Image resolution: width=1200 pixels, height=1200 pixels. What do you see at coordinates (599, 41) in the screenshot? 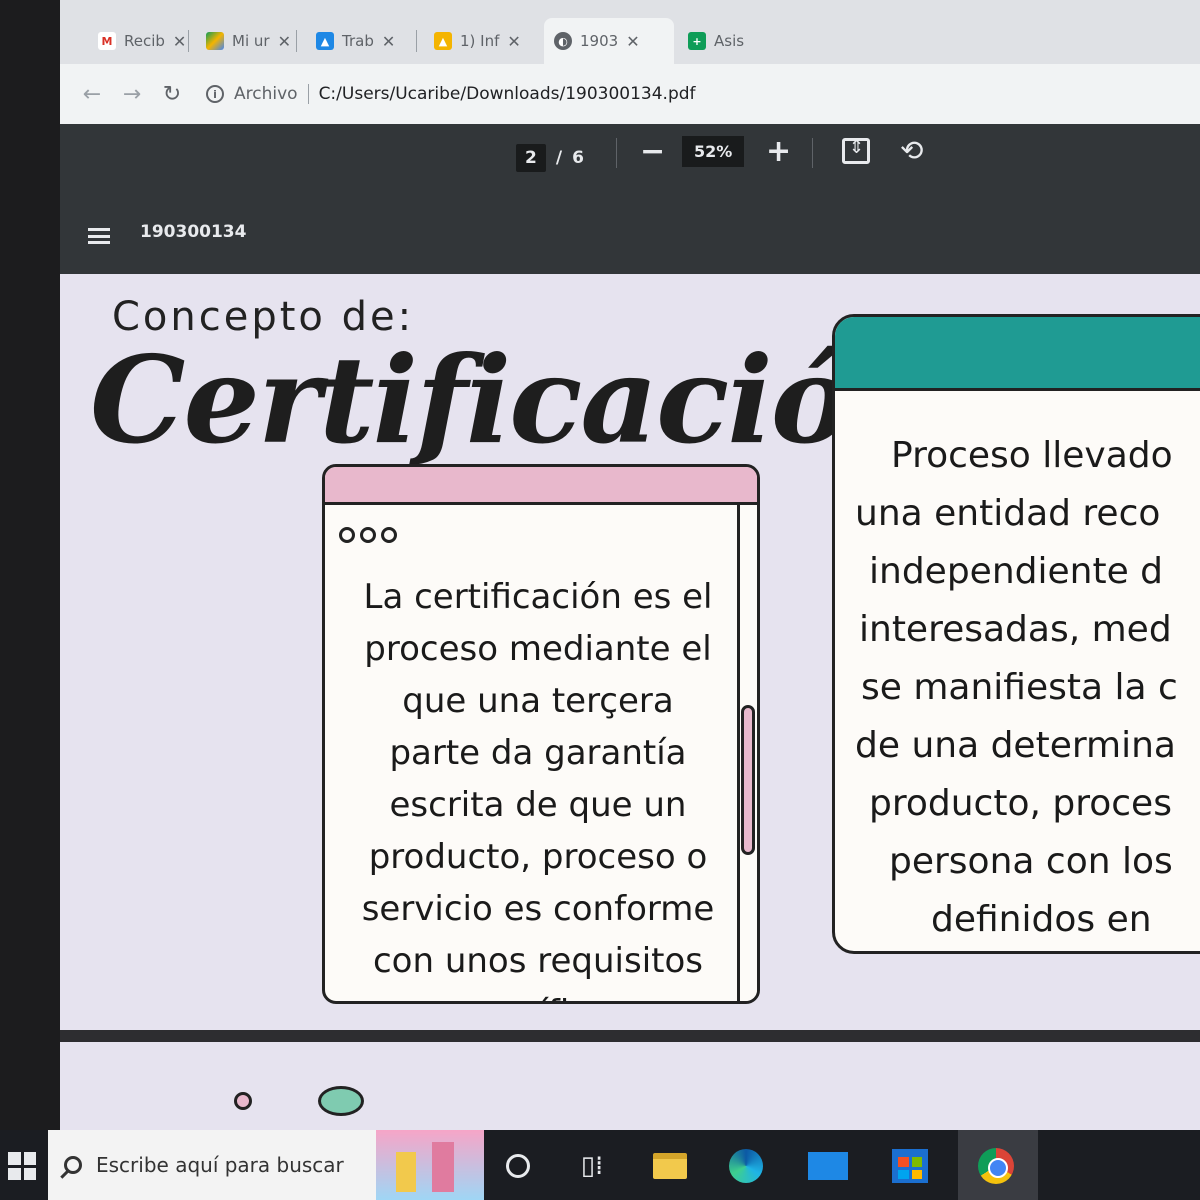
I see `tab-label: 1903` at bounding box center [599, 41].